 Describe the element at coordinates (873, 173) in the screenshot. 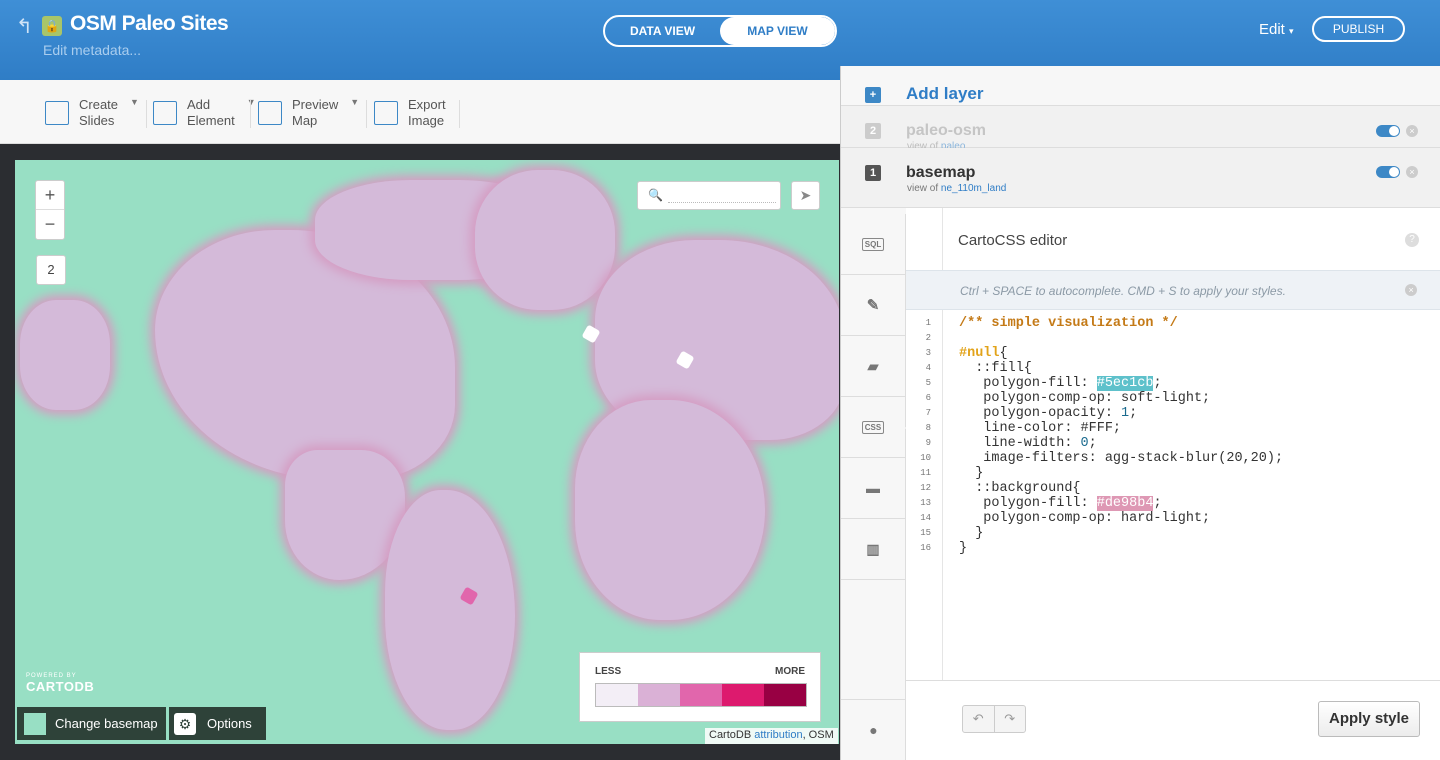

I see `layer-index-badge: 1` at that location.